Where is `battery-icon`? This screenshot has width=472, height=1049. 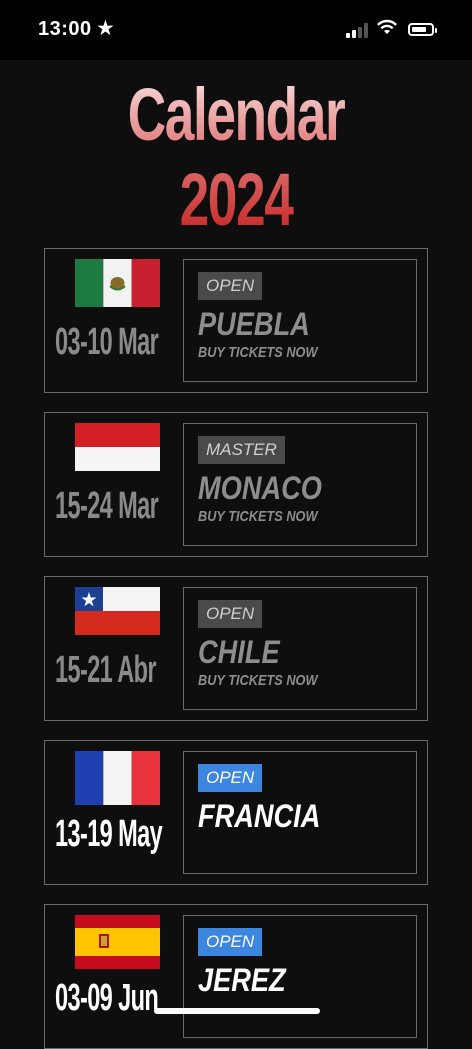 battery-icon is located at coordinates (422, 29).